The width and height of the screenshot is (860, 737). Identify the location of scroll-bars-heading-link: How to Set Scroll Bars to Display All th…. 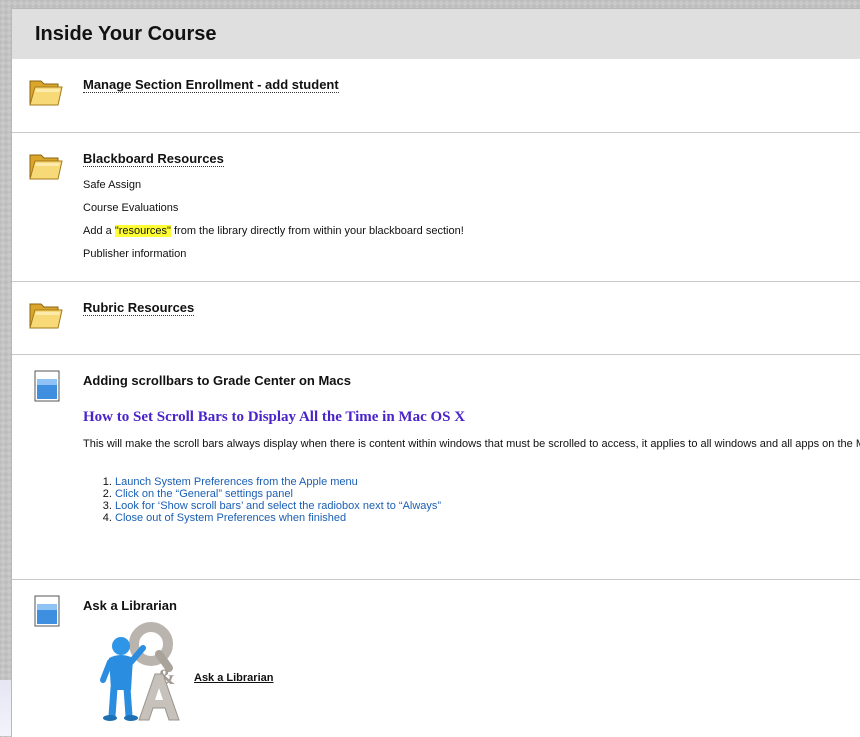
(274, 417).